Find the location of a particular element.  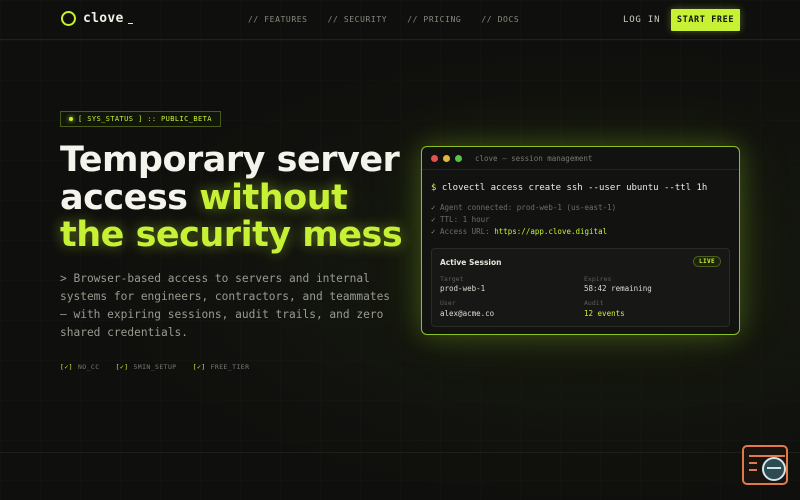

live-badge: LIVE is located at coordinates (706, 261).